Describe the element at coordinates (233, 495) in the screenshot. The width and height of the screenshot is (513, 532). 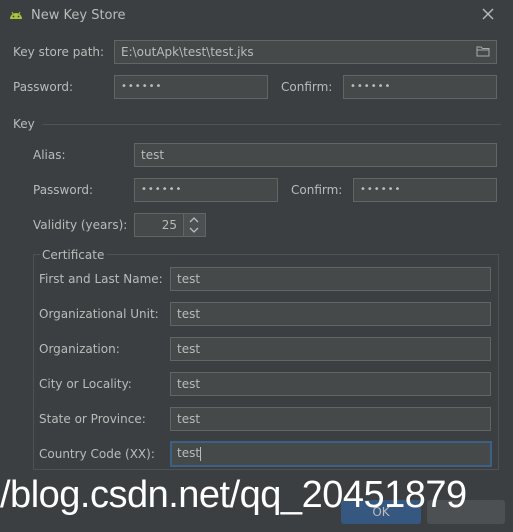
I see `watermark-text: /blog.csdn.net/qq_20451879` at that location.